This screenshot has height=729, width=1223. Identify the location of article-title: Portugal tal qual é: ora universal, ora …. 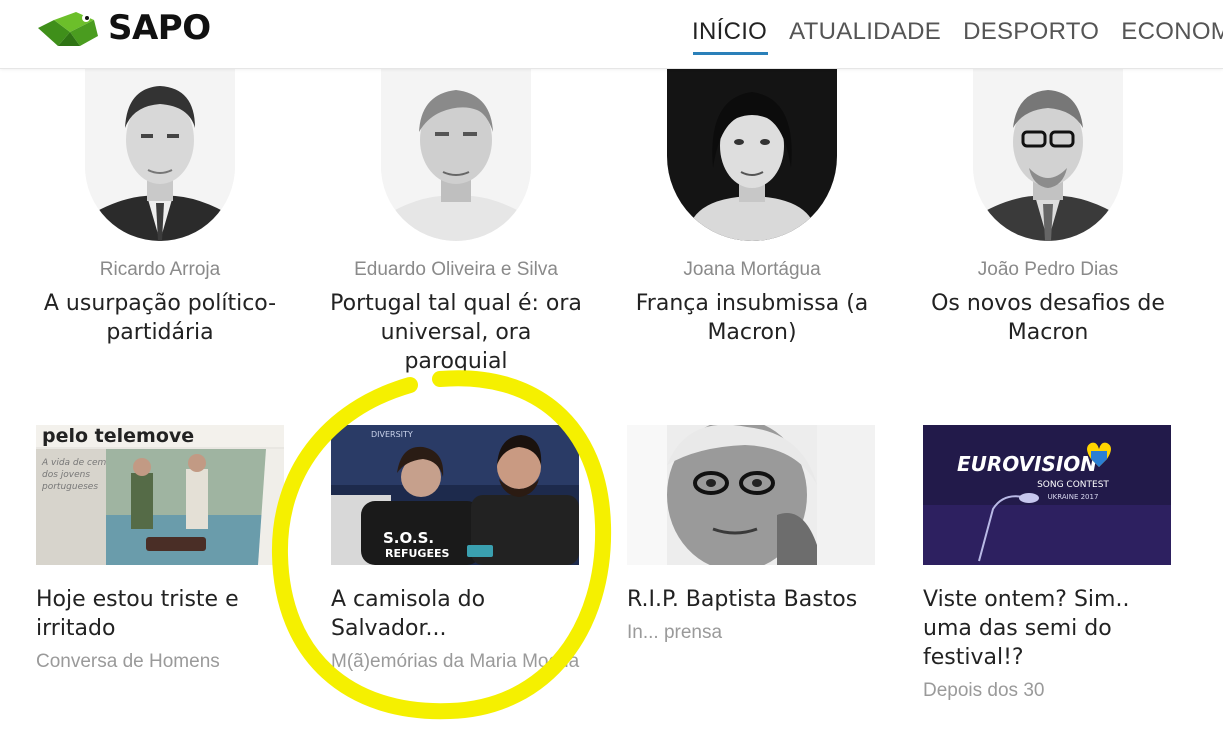
(456, 332).